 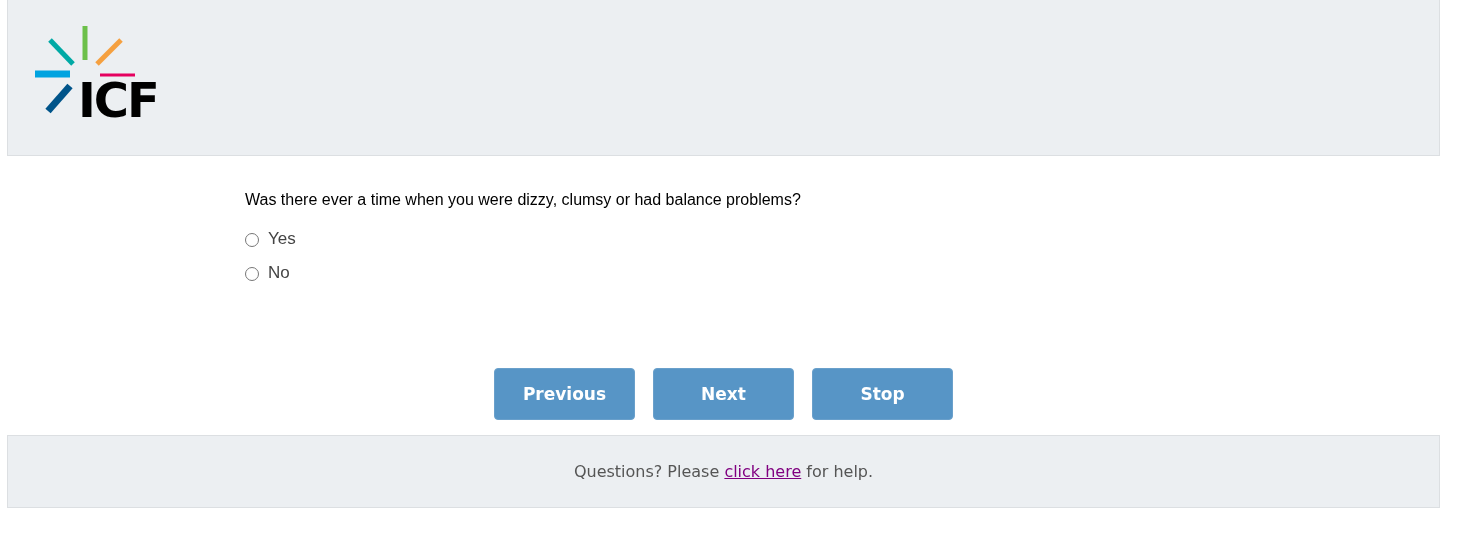 What do you see at coordinates (763, 471) in the screenshot?
I see `help-link: click here` at bounding box center [763, 471].